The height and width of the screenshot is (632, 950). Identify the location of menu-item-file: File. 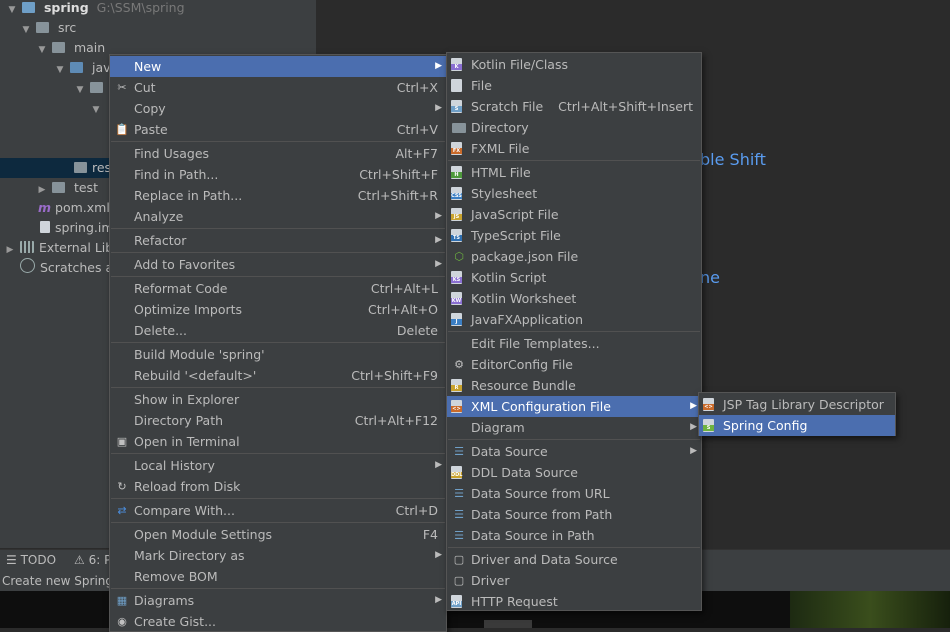
(574, 85).